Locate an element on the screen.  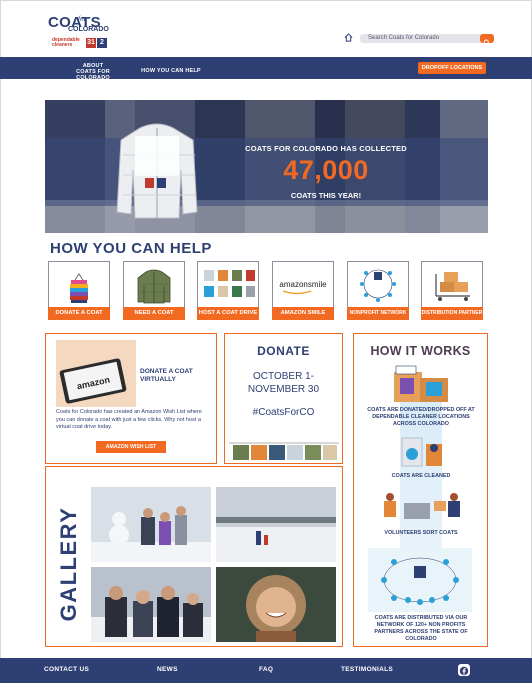
card-donate-a-coat: DONATE A COAT is located at coordinates (79, 290).